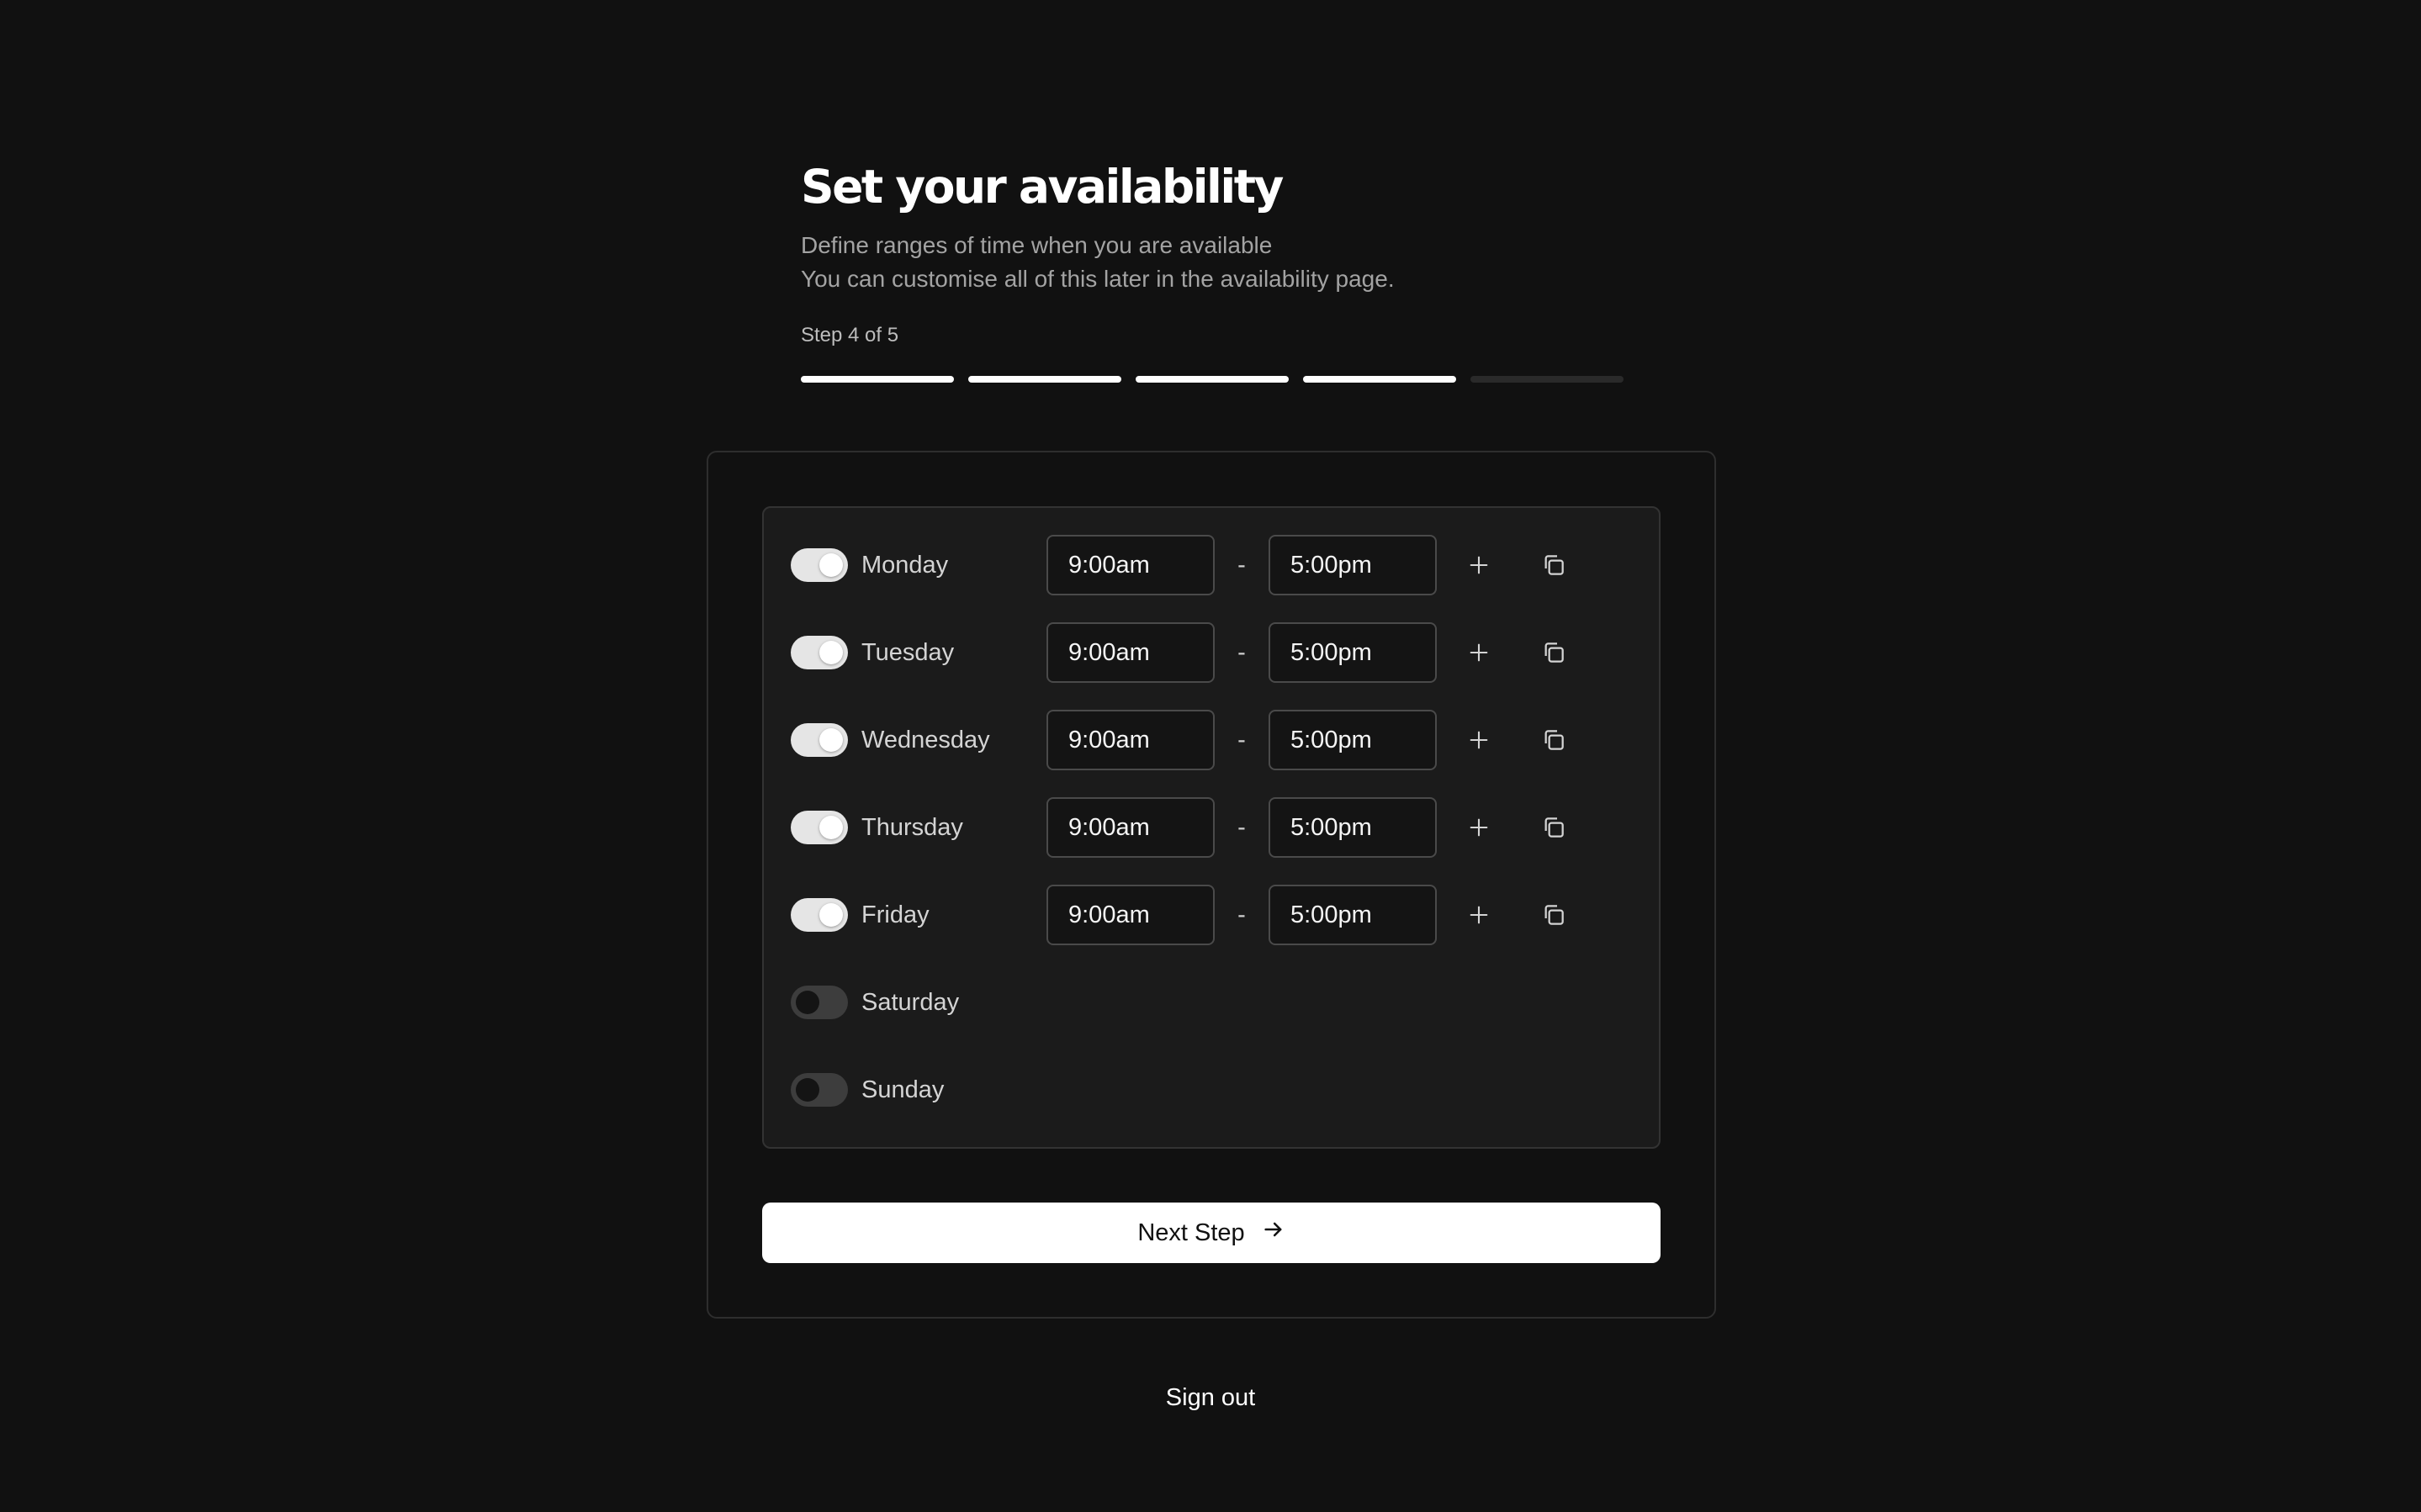 Image resolution: width=2421 pixels, height=1512 pixels. I want to click on page-title: Set your availability, so click(1043, 187).